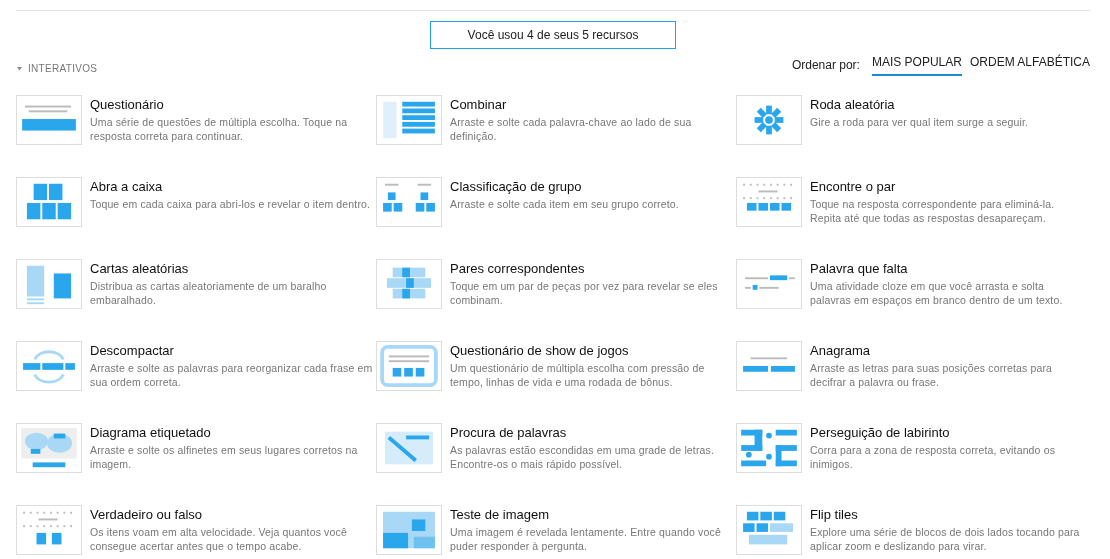 The height and width of the screenshot is (559, 1110). What do you see at coordinates (230, 204) in the screenshot?
I see `template-description: Toque em cada caixa para abri-los e revelar o item dentro.` at bounding box center [230, 204].